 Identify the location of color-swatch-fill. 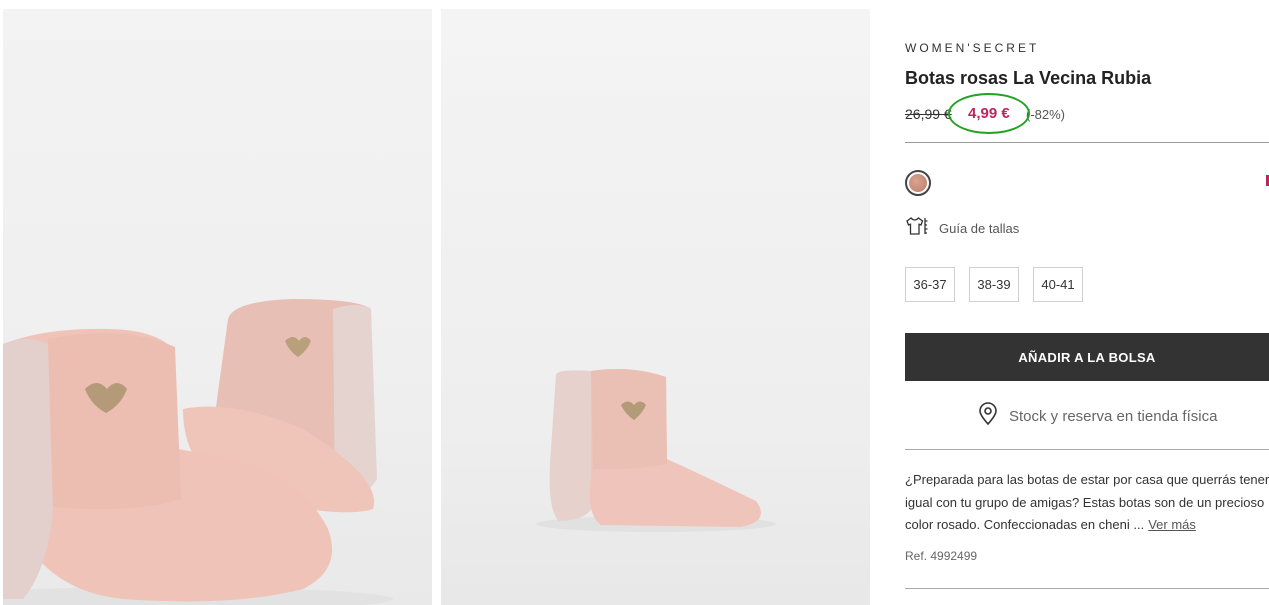
(918, 183).